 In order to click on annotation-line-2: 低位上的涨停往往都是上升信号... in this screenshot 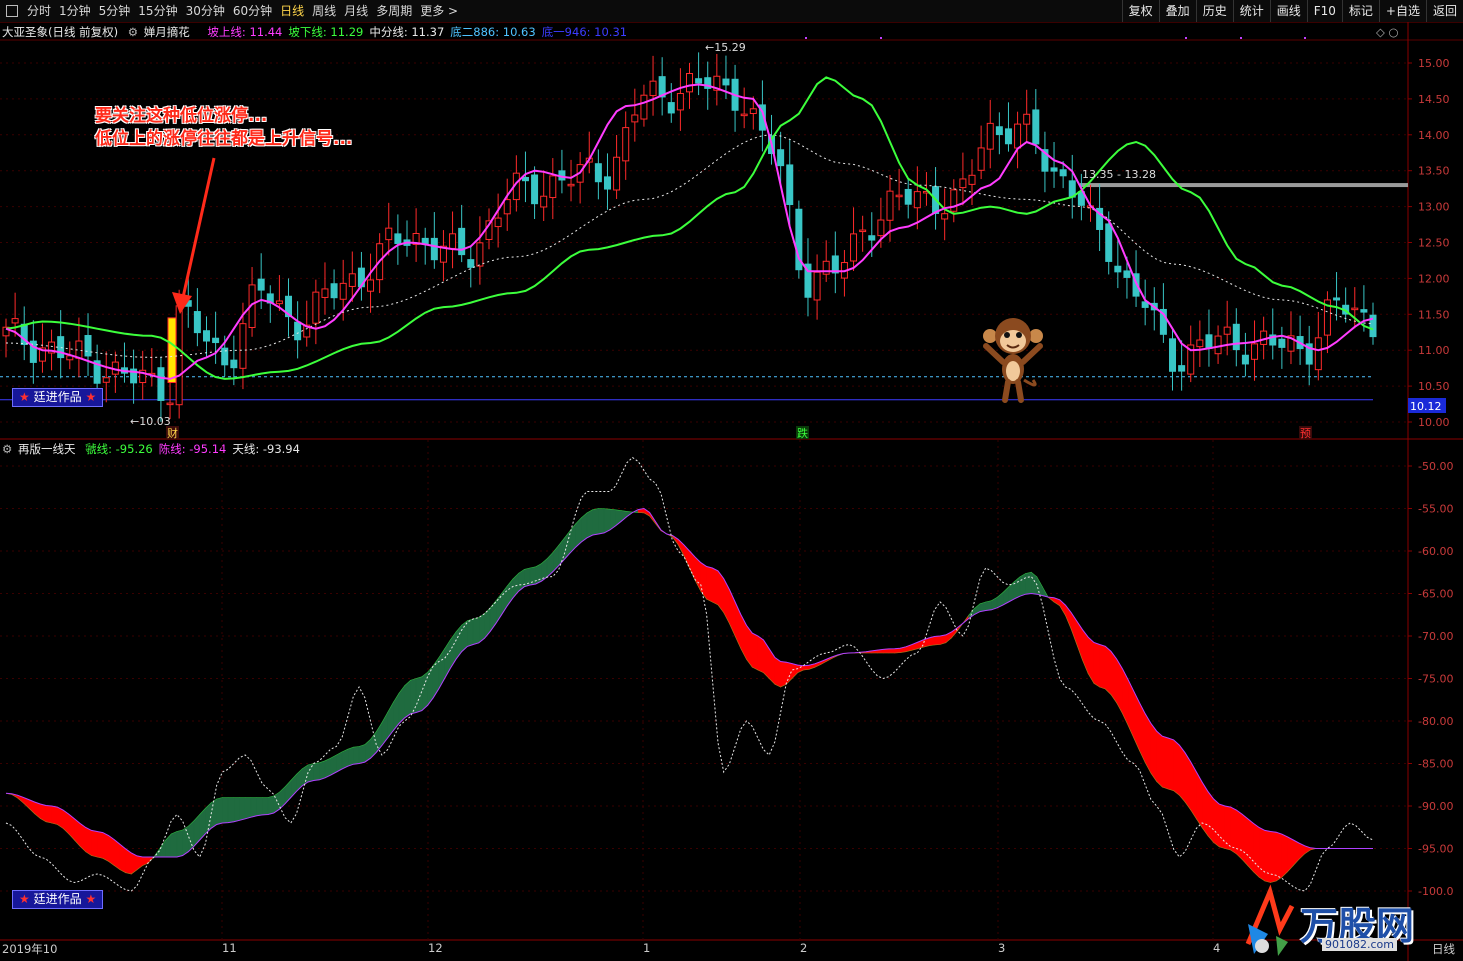, I will do `click(224, 139)`.